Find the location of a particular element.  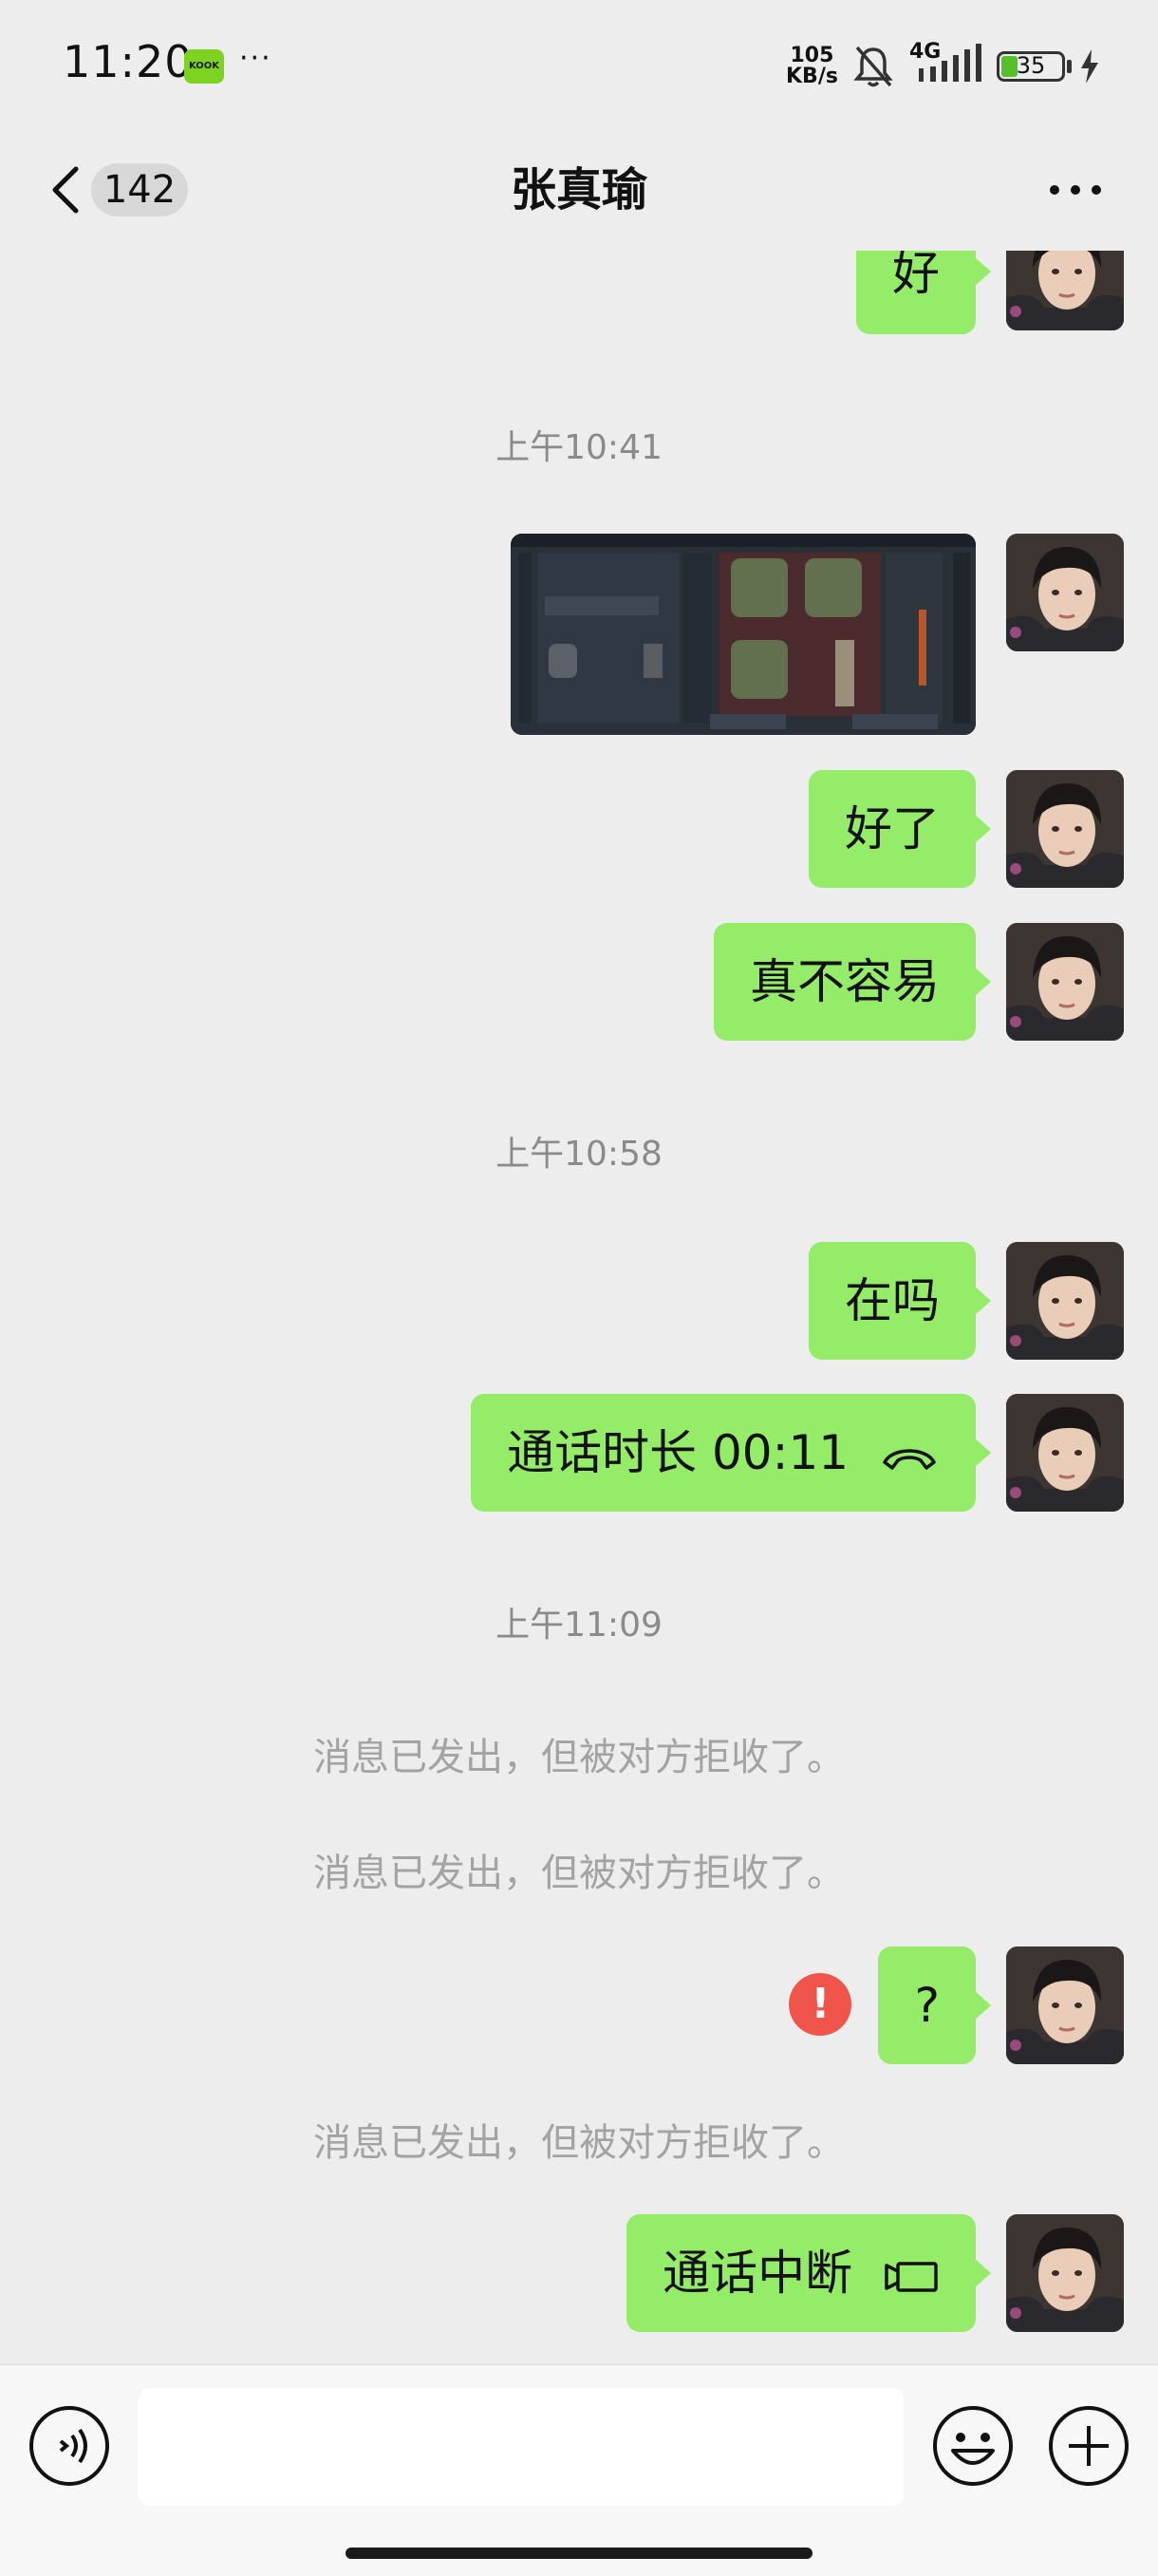

chat-header: 142 张真瑜 is located at coordinates (579, 192).